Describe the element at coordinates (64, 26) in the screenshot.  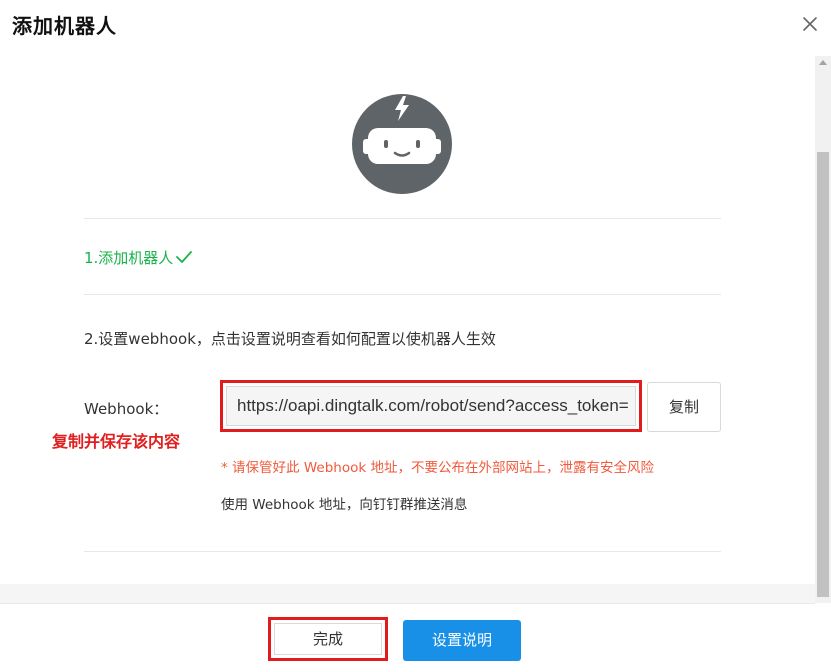
I see `dialog-title: 添加机器人` at that location.